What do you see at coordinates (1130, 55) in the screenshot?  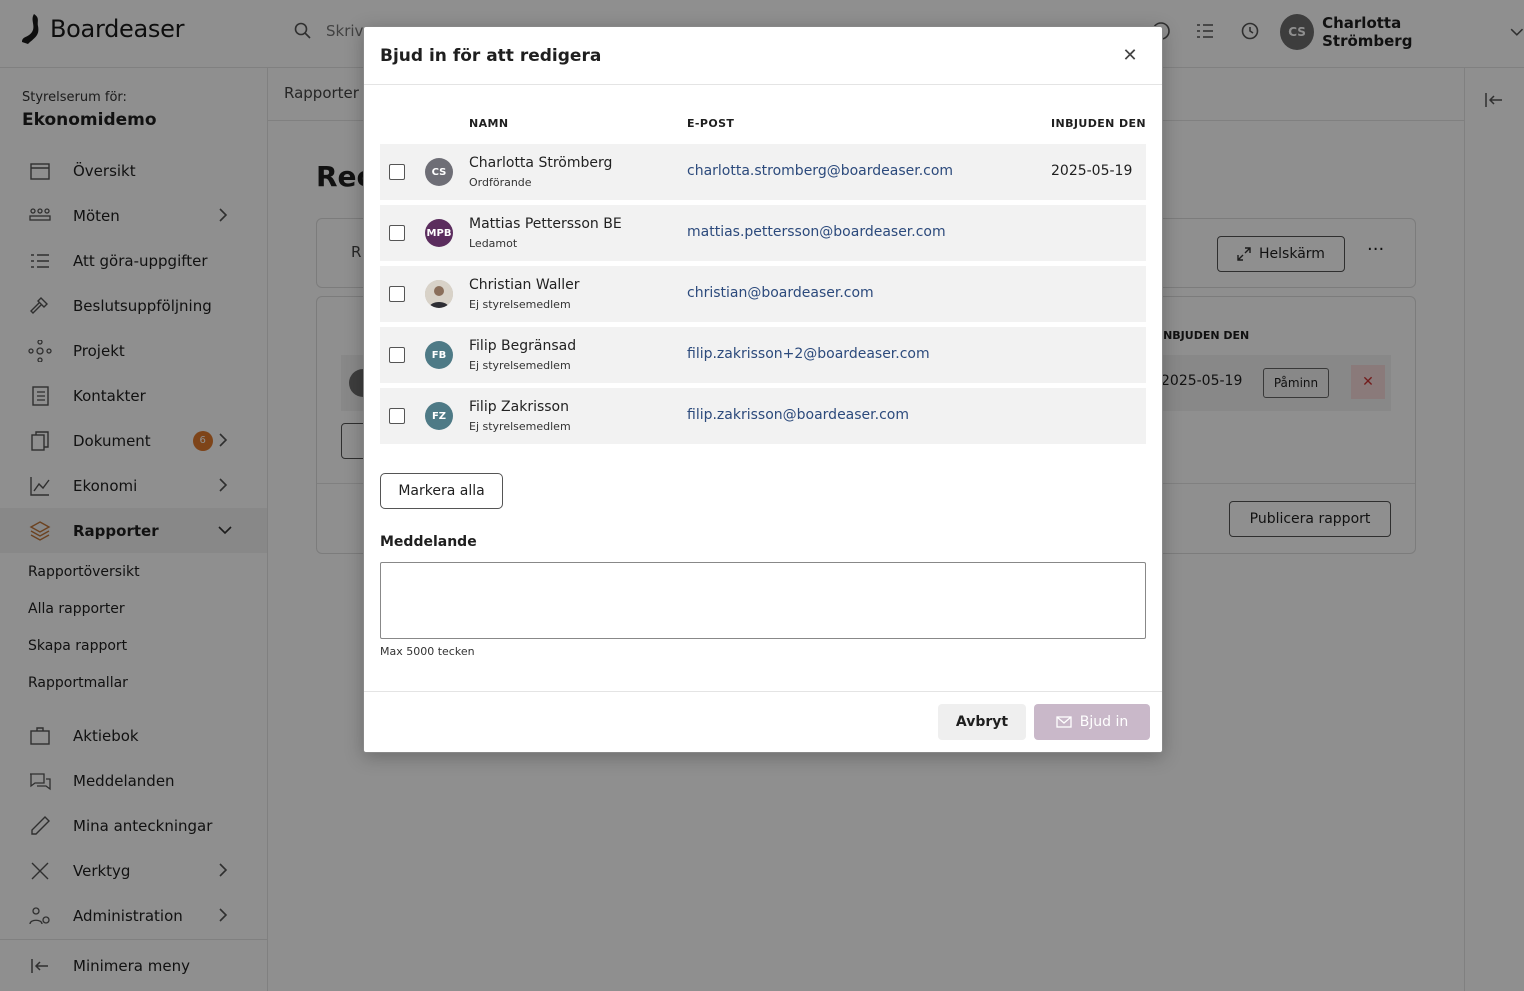 I see `close-icon: ✕` at bounding box center [1130, 55].